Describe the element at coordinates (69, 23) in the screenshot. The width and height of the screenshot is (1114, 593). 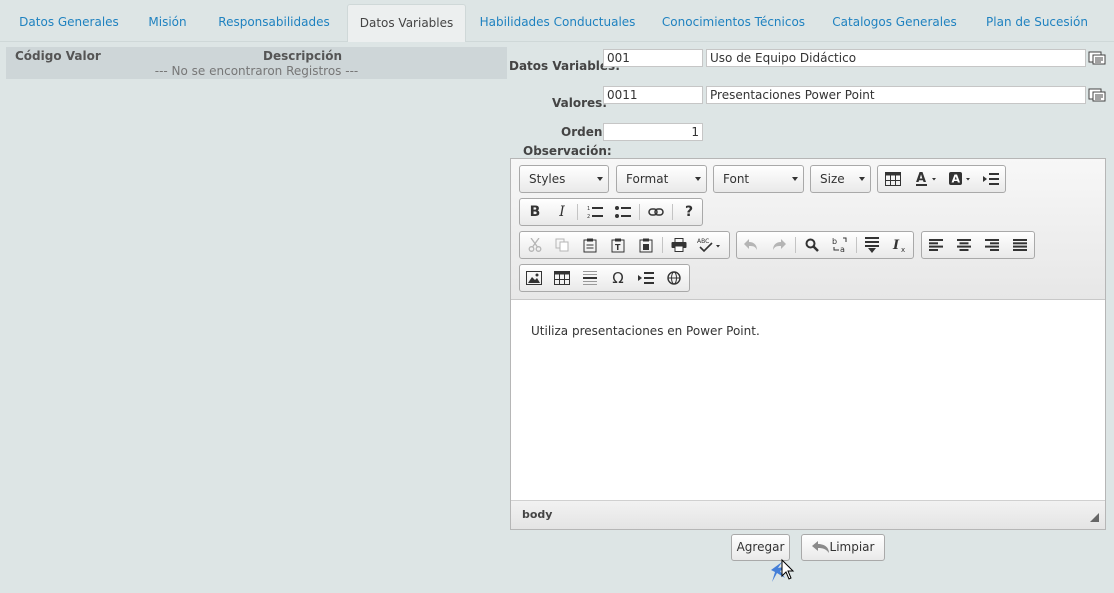
I see `tab-datos-generales: Datos Generales` at that location.